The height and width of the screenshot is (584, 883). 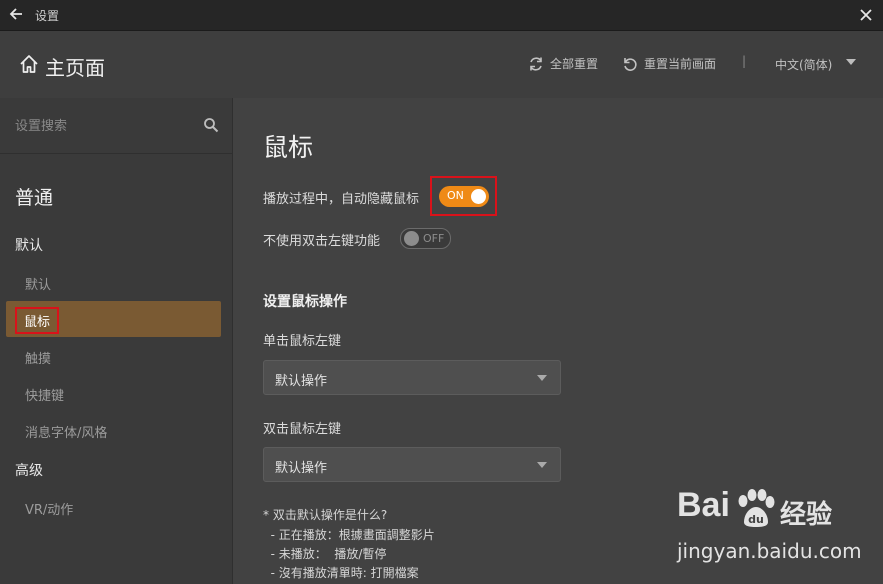 What do you see at coordinates (803, 64) in the screenshot?
I see `language-select: 中文(简体)` at bounding box center [803, 64].